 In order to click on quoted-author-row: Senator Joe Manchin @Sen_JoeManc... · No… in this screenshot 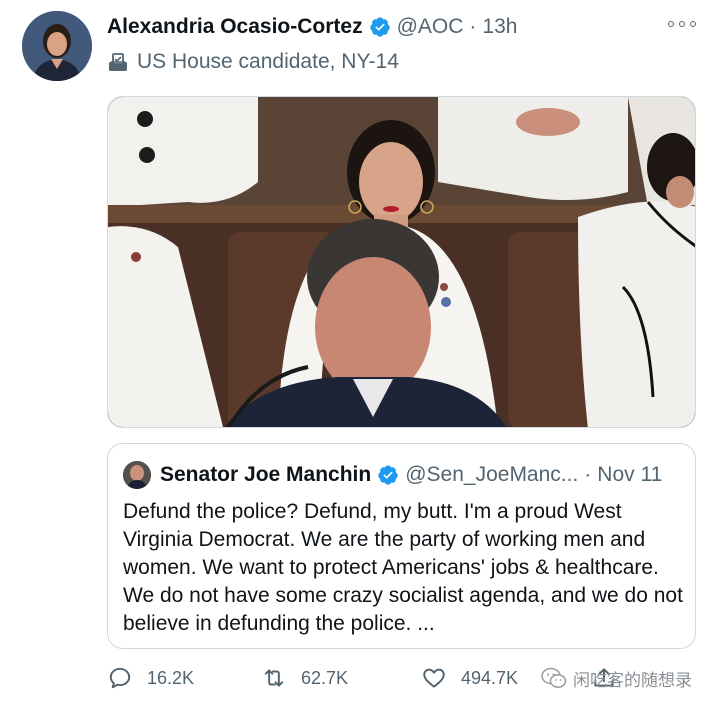, I will do `click(392, 475)`.